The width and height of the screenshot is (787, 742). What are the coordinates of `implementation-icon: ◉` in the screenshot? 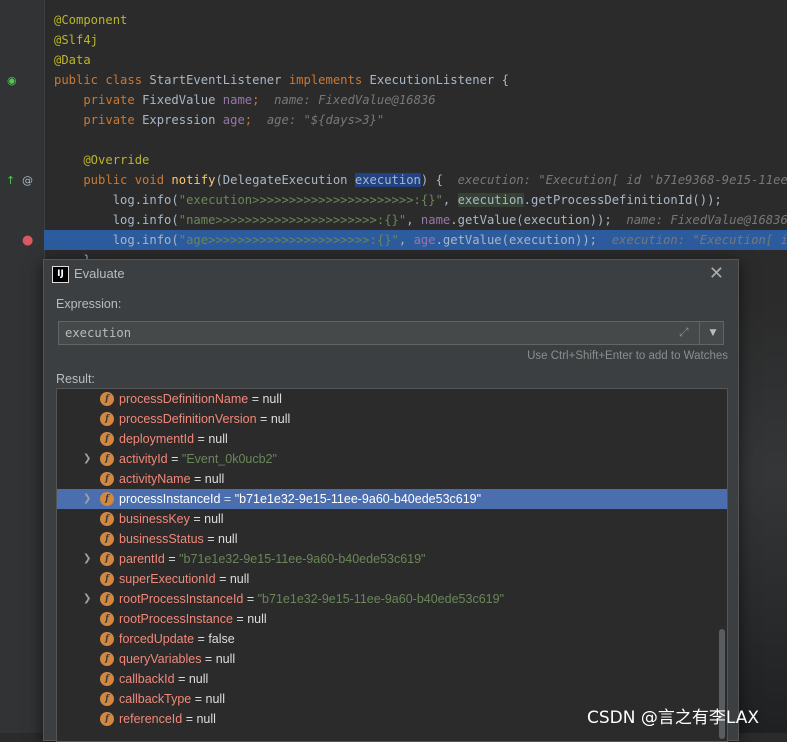 It's located at (12, 80).